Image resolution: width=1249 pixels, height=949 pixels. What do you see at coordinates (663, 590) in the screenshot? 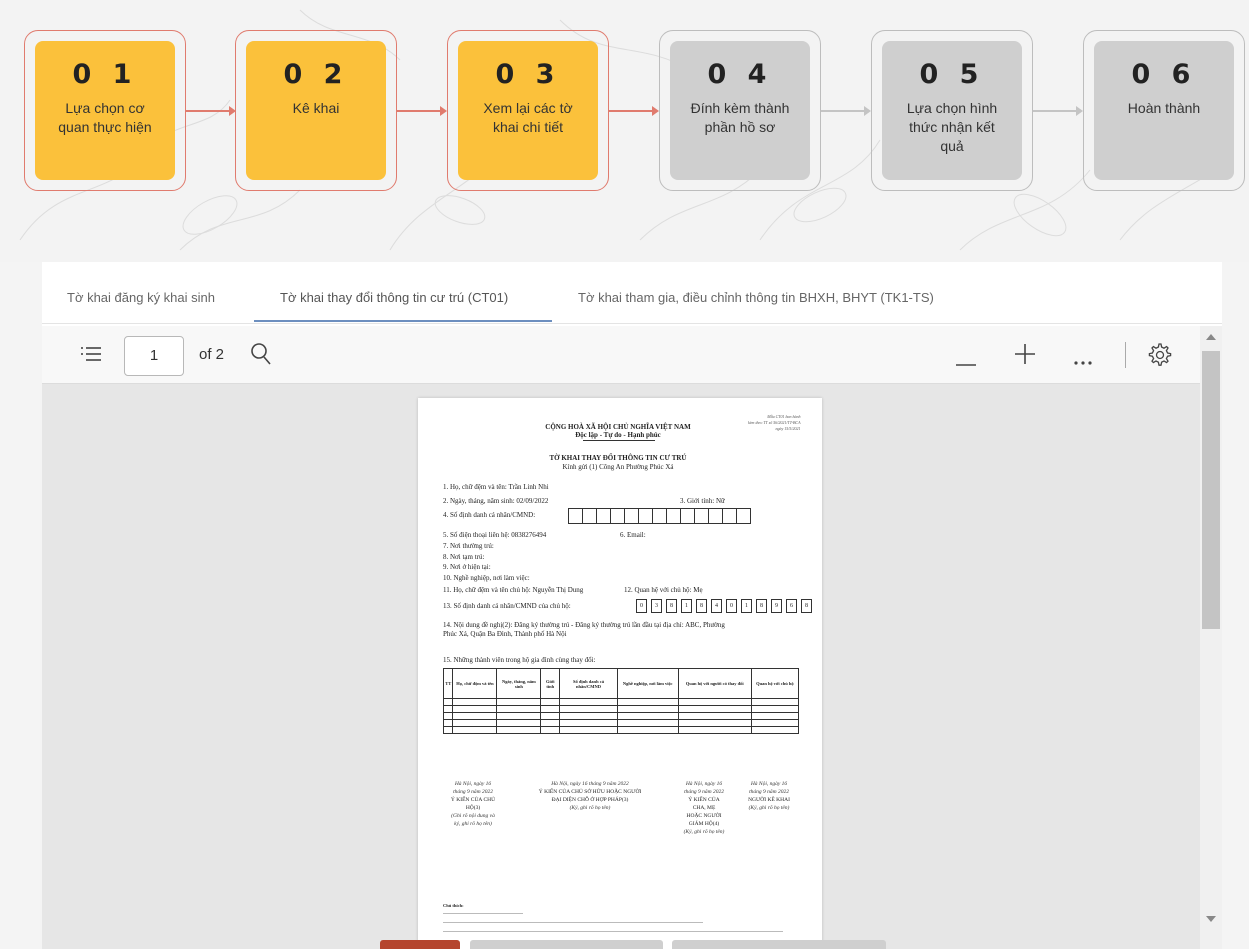
I see `field-relation-head: 12. Quan hệ với chủ hộ: Mẹ` at bounding box center [663, 590].